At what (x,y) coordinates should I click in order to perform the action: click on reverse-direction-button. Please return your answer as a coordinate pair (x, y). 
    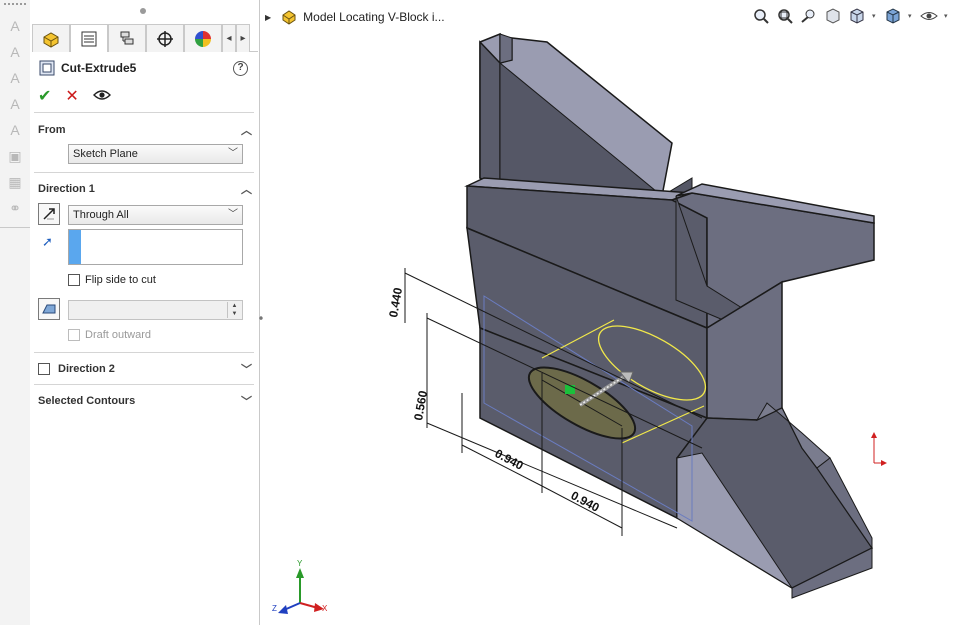
    Looking at the image, I should click on (49, 214).